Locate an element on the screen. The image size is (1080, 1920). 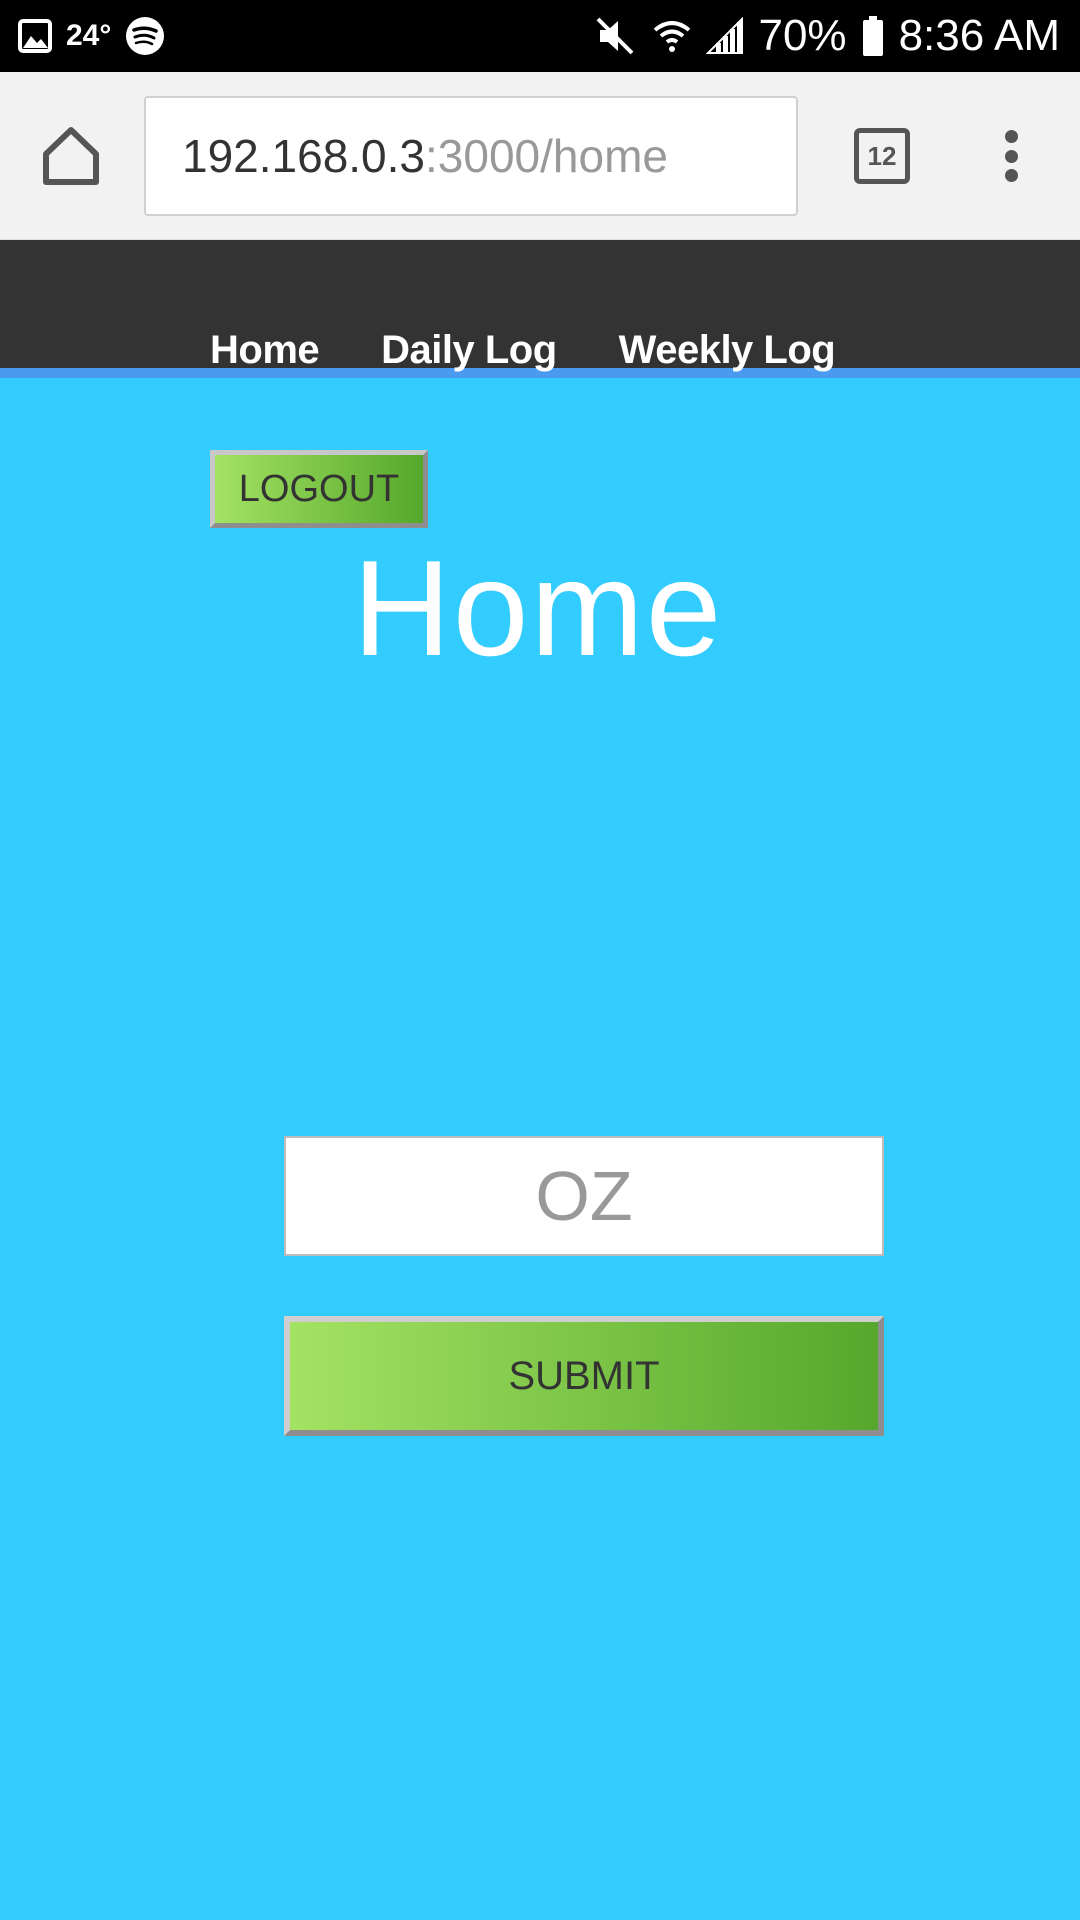
spotify-icon is located at coordinates (145, 36).